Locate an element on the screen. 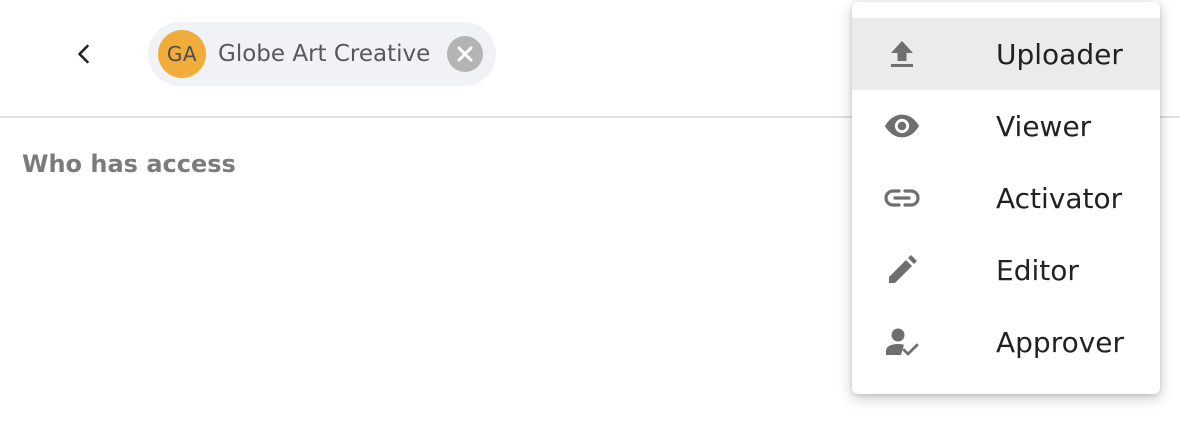 The image size is (1180, 428). remove-recipient-button is located at coordinates (465, 54).